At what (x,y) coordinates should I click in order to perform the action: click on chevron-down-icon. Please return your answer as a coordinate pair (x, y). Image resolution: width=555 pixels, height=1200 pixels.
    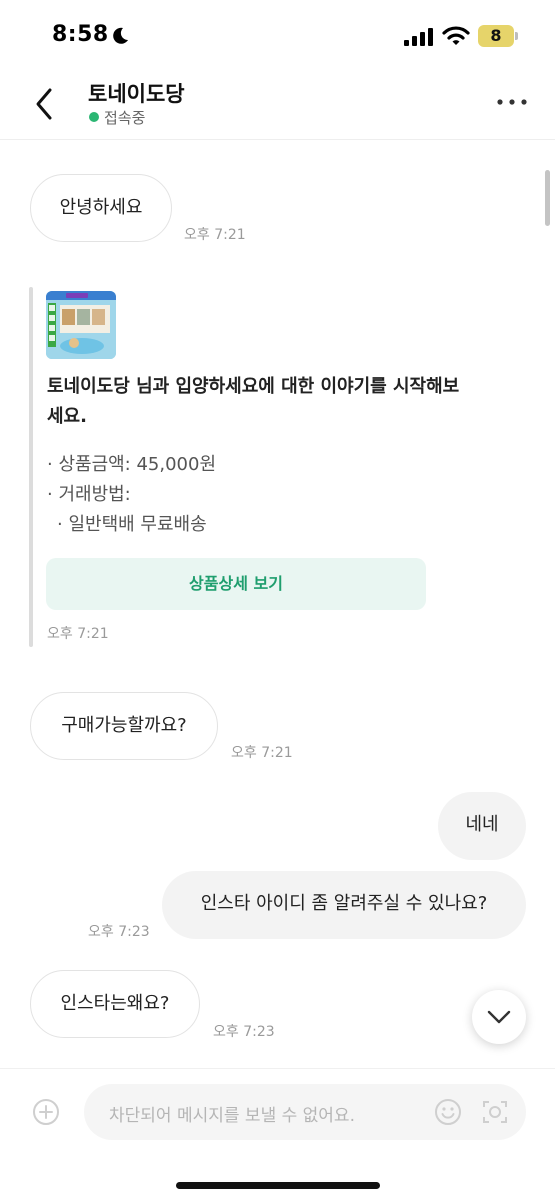
    Looking at the image, I should click on (499, 1017).